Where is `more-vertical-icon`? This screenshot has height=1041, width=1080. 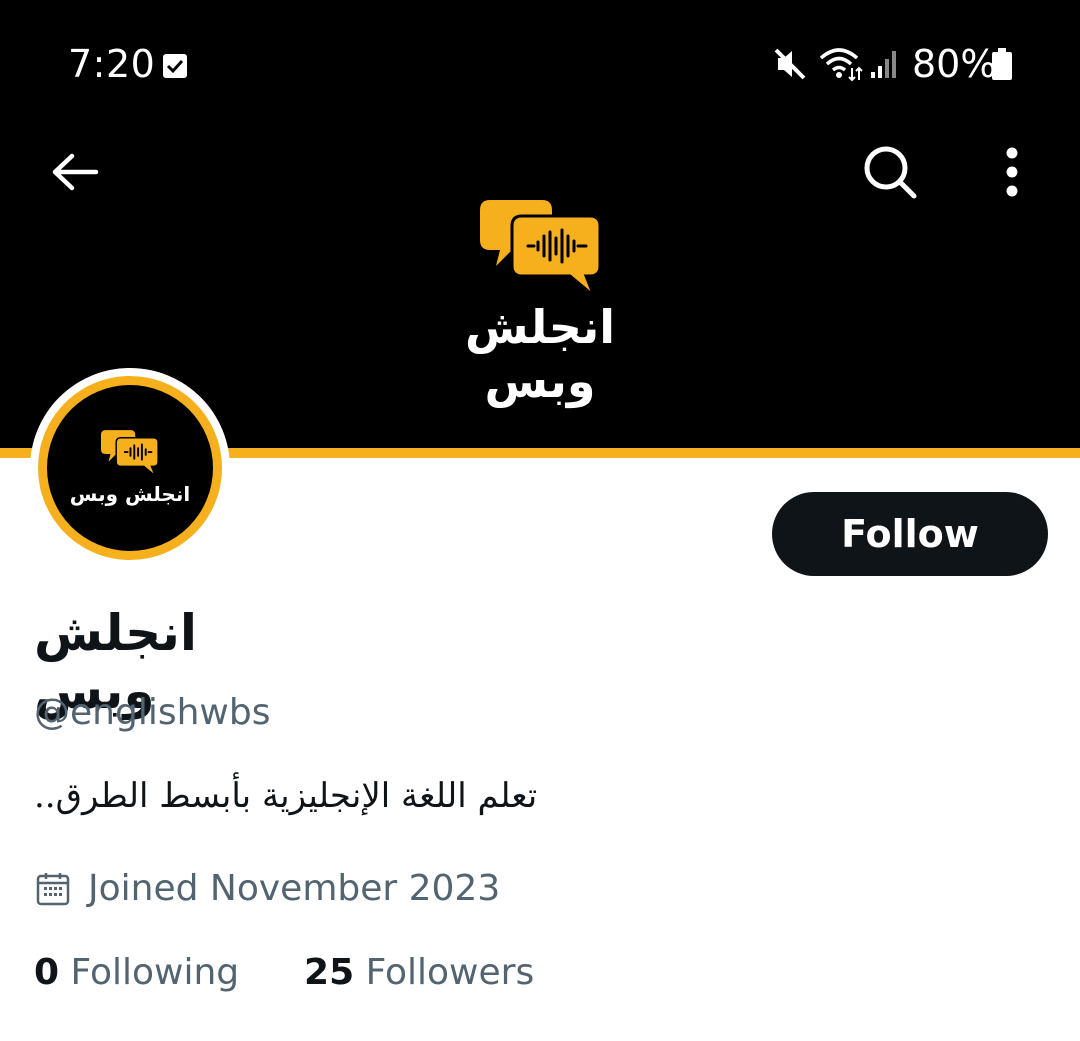
more-vertical-icon is located at coordinates (1012, 172).